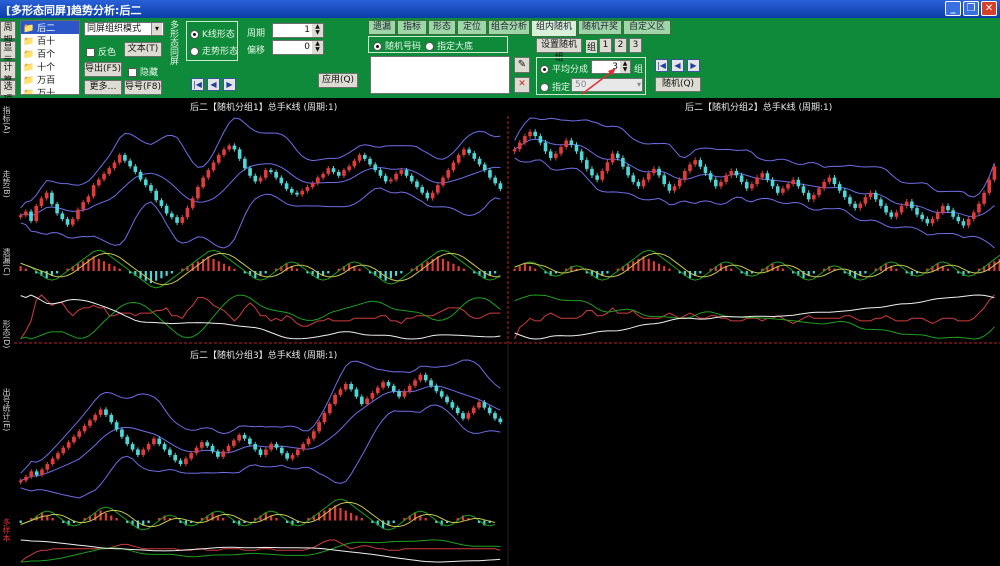 The width and height of the screenshot is (1000, 566). What do you see at coordinates (143, 49) in the screenshot?
I see `text-button: 文本(T)` at bounding box center [143, 49].